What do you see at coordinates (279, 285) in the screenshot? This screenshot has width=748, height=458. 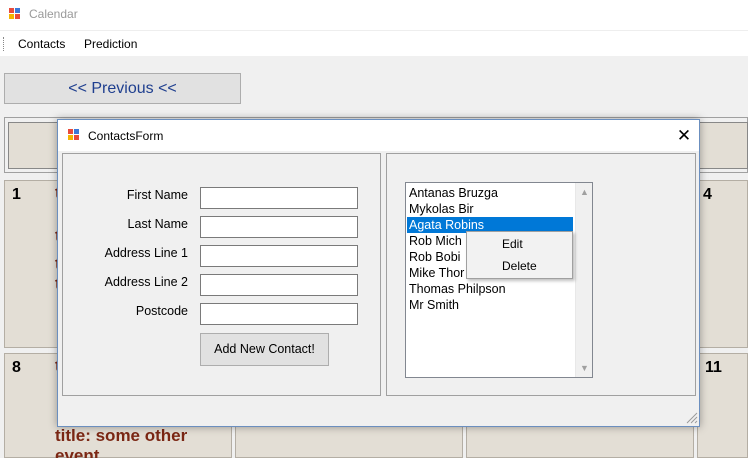 I see `address-line-2-field` at bounding box center [279, 285].